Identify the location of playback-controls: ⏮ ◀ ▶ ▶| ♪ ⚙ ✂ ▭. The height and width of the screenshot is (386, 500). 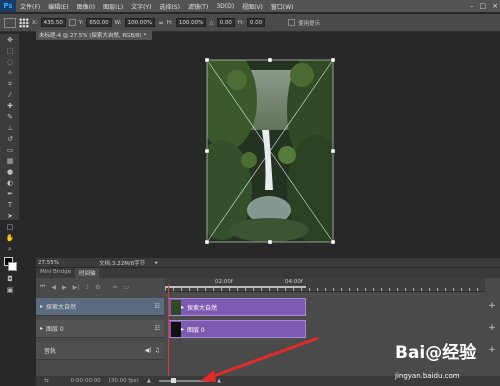
(100, 287).